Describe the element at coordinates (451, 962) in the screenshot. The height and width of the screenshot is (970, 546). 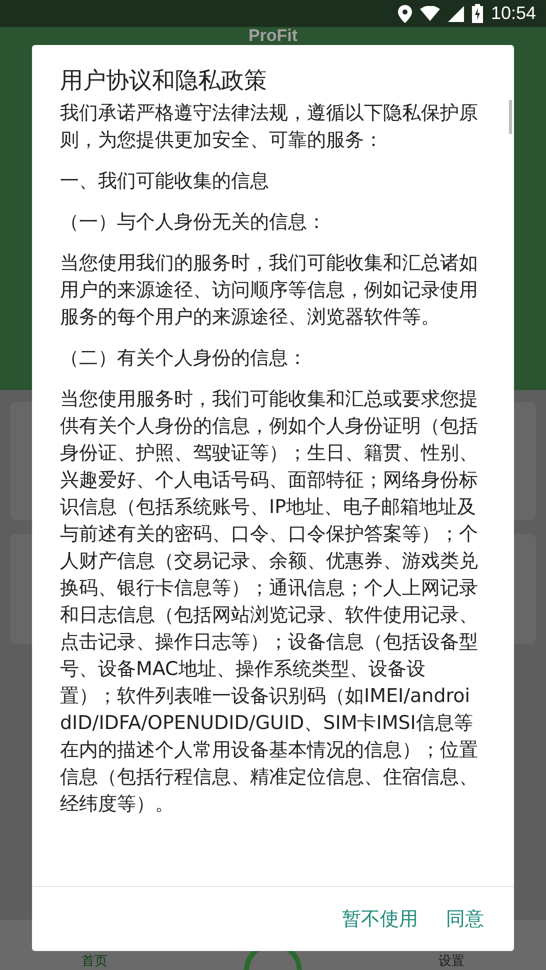
I see `nav-tab: 设置` at that location.